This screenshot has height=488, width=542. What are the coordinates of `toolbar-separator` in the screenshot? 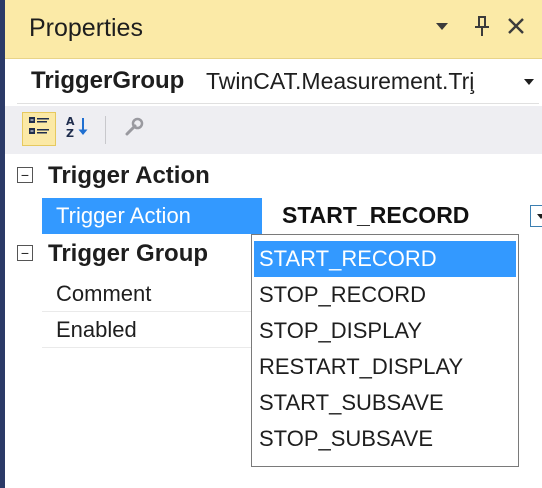 It's located at (105, 130).